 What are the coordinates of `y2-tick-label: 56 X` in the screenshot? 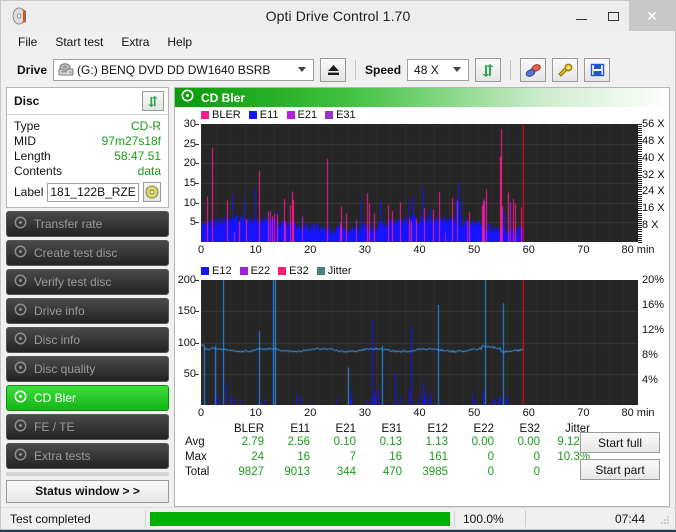 It's located at (653, 124).